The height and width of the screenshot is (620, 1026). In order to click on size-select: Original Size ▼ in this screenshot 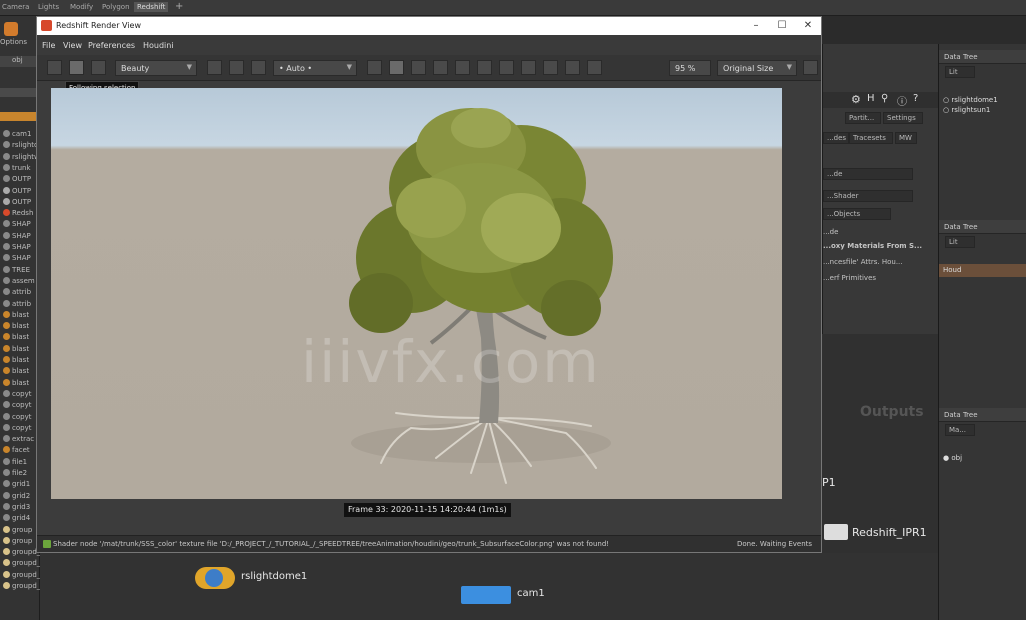, I will do `click(757, 68)`.